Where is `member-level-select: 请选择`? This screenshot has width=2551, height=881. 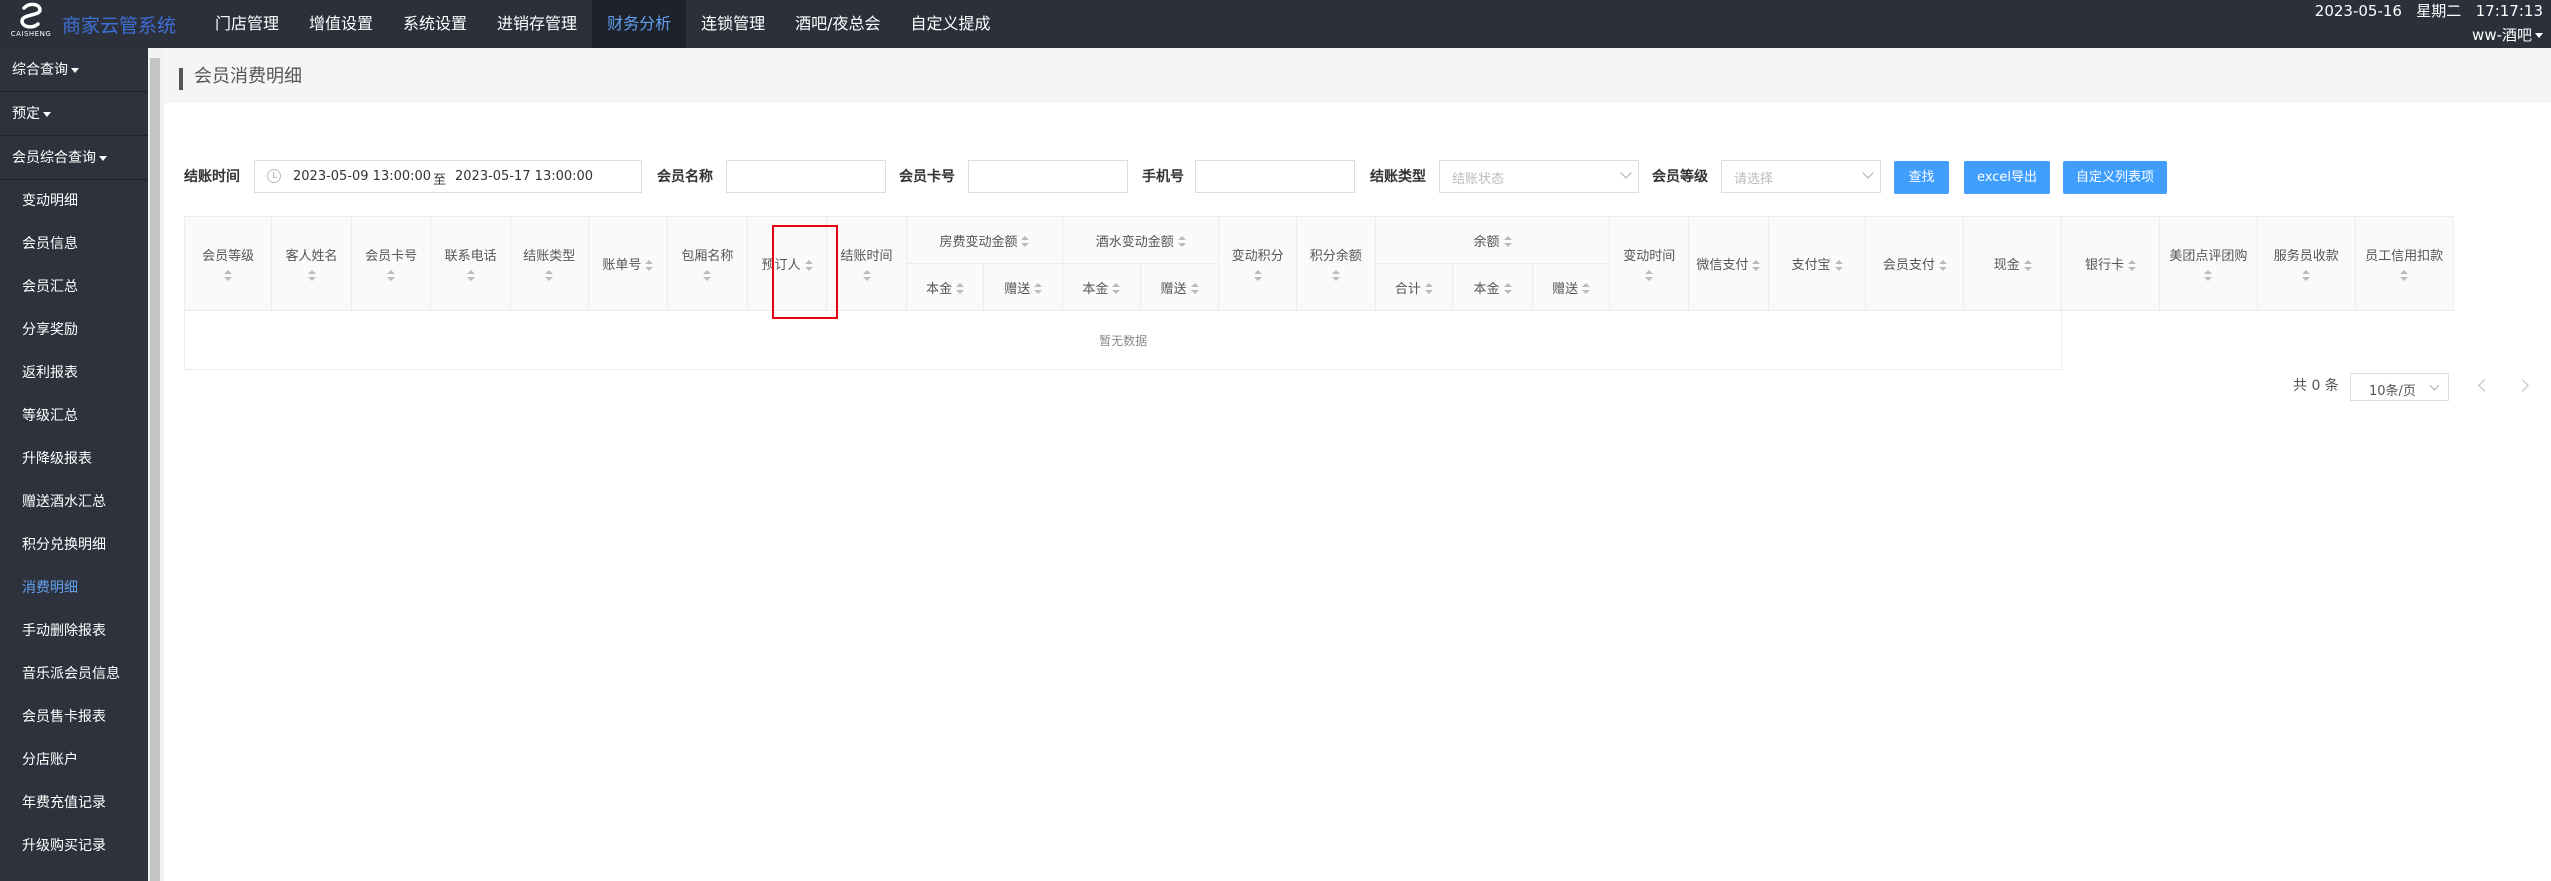
member-level-select: 请选择 is located at coordinates (1801, 176).